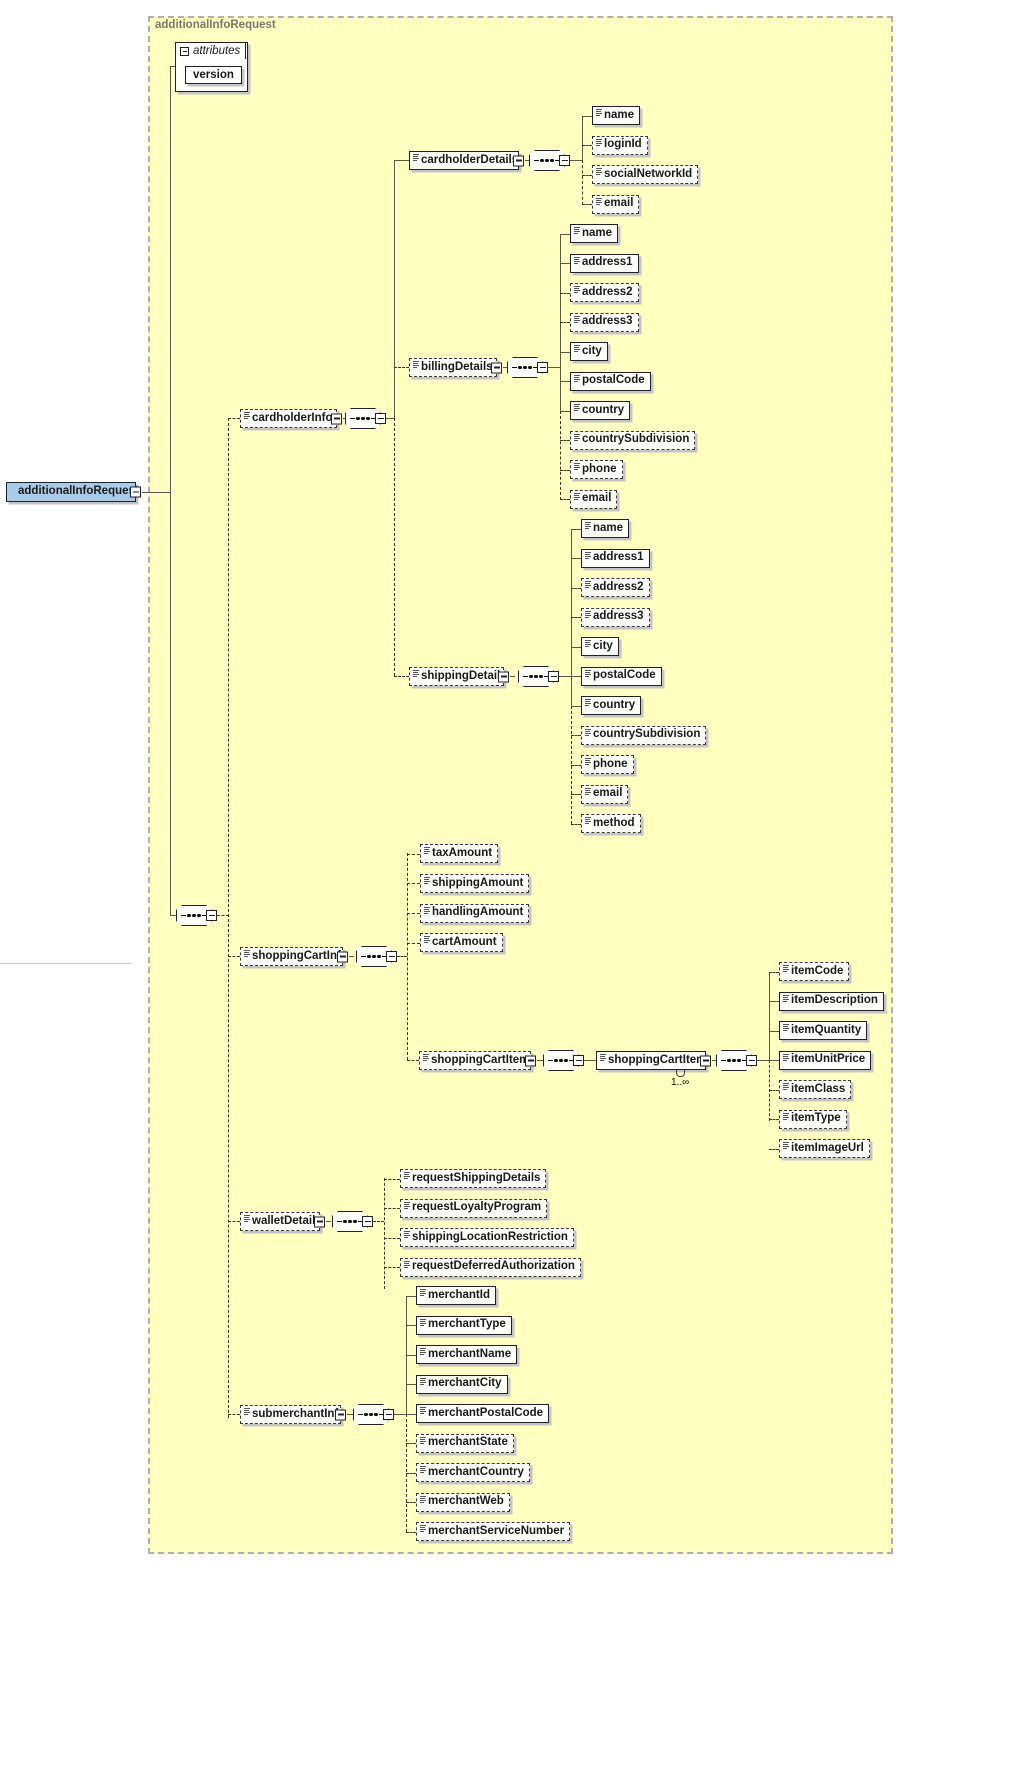 The image size is (1024, 1789). I want to click on connector-wallet-children-bar, so click(384, 1233).